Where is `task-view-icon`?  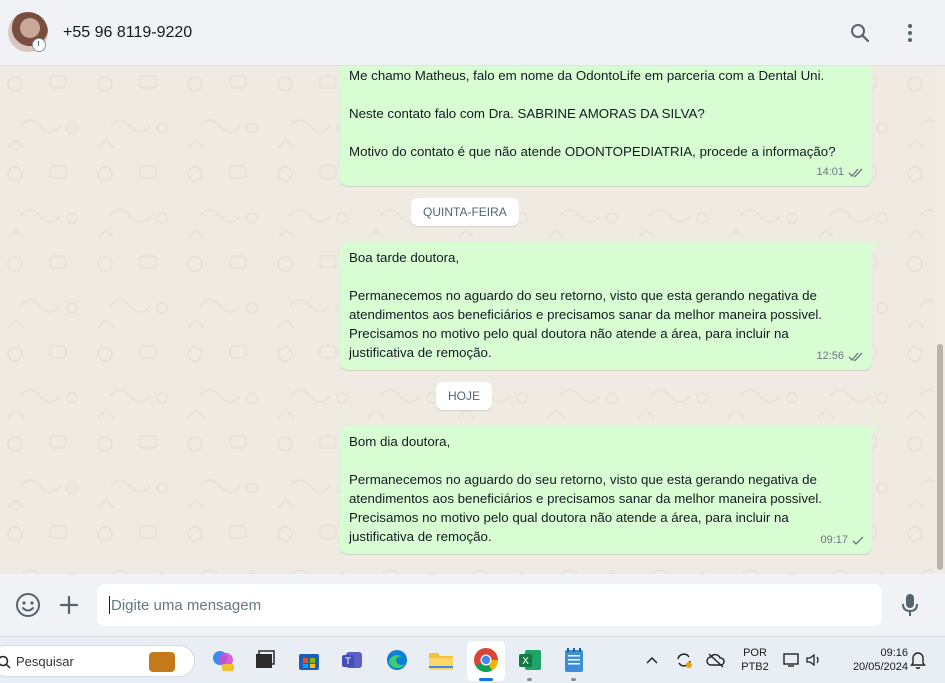 task-view-icon is located at coordinates (265, 660).